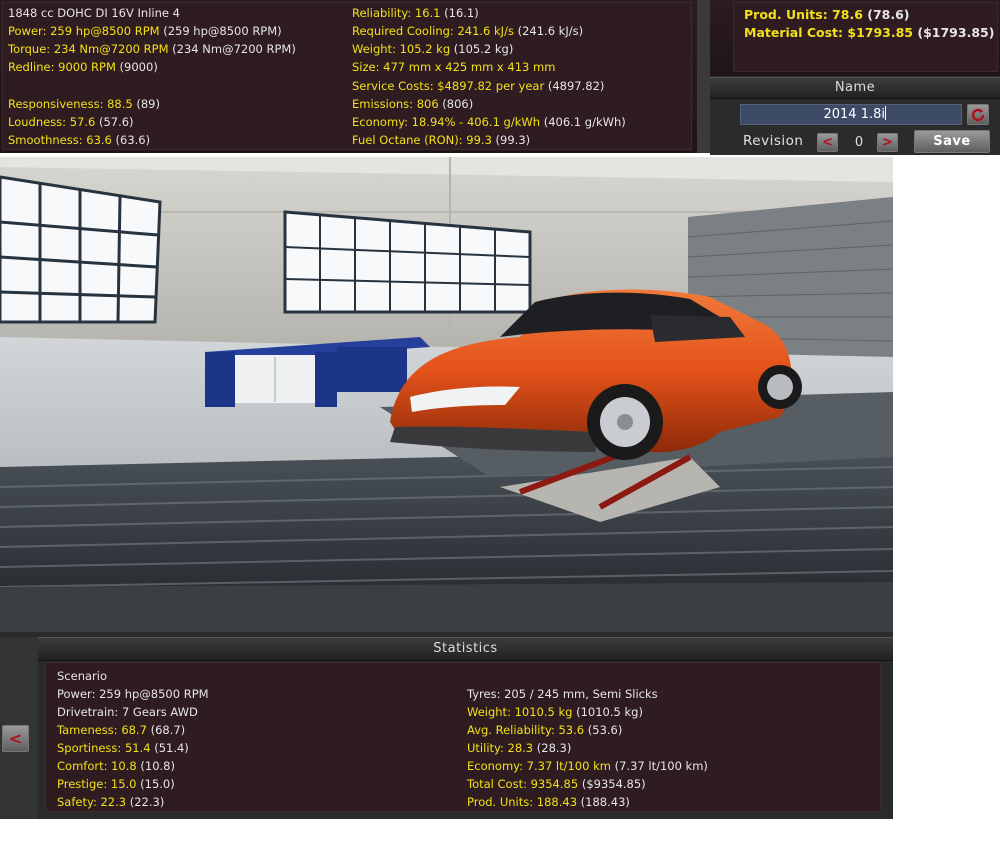  I want to click on refresh-button, so click(978, 114).